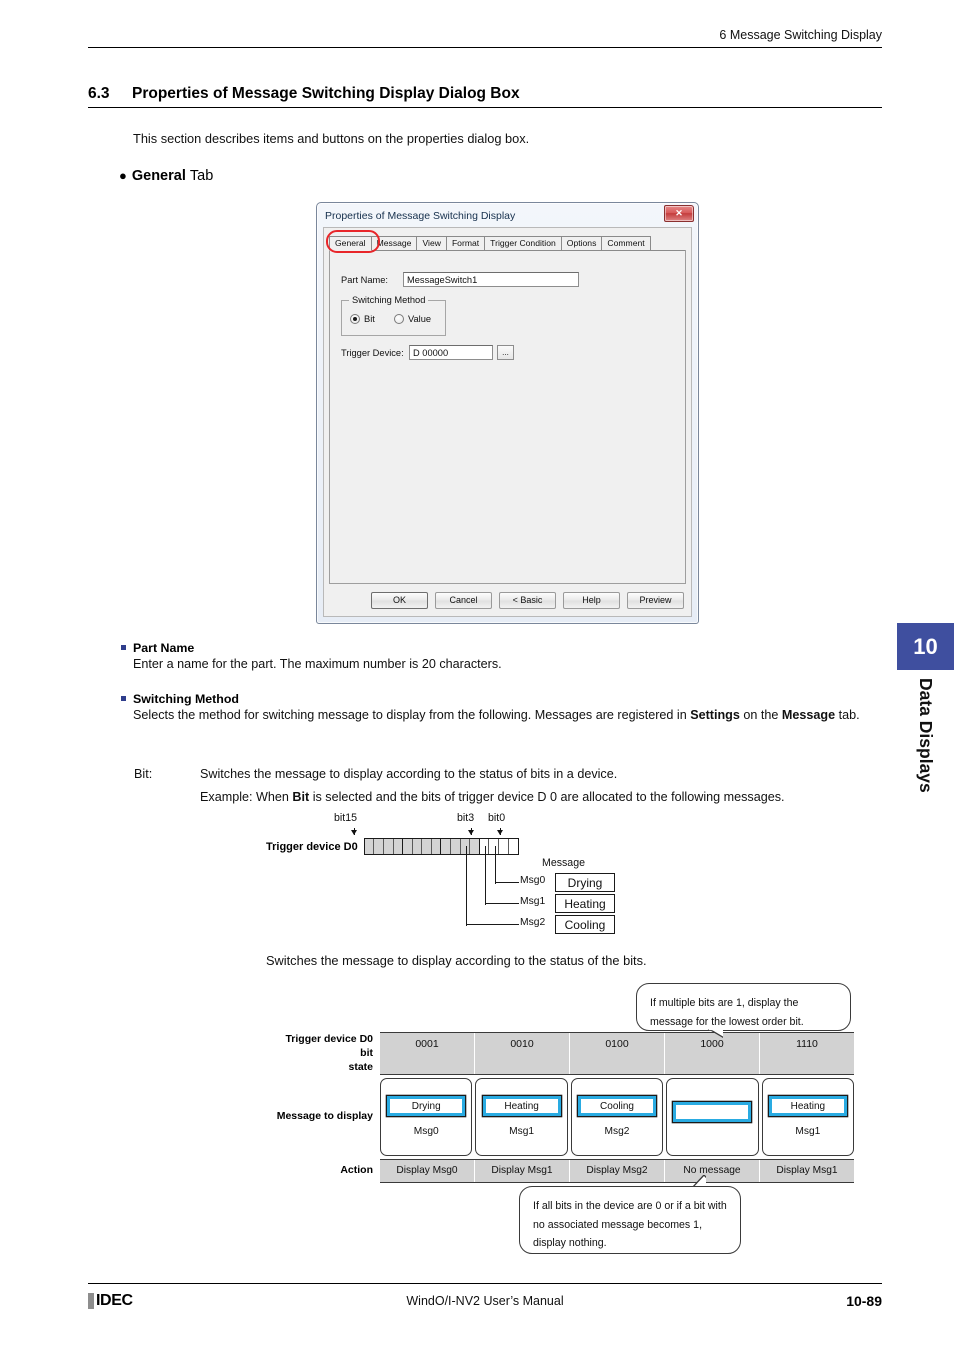 Image resolution: width=954 pixels, height=1350 pixels. What do you see at coordinates (655, 600) in the screenshot?
I see `preview-button: Preview` at bounding box center [655, 600].